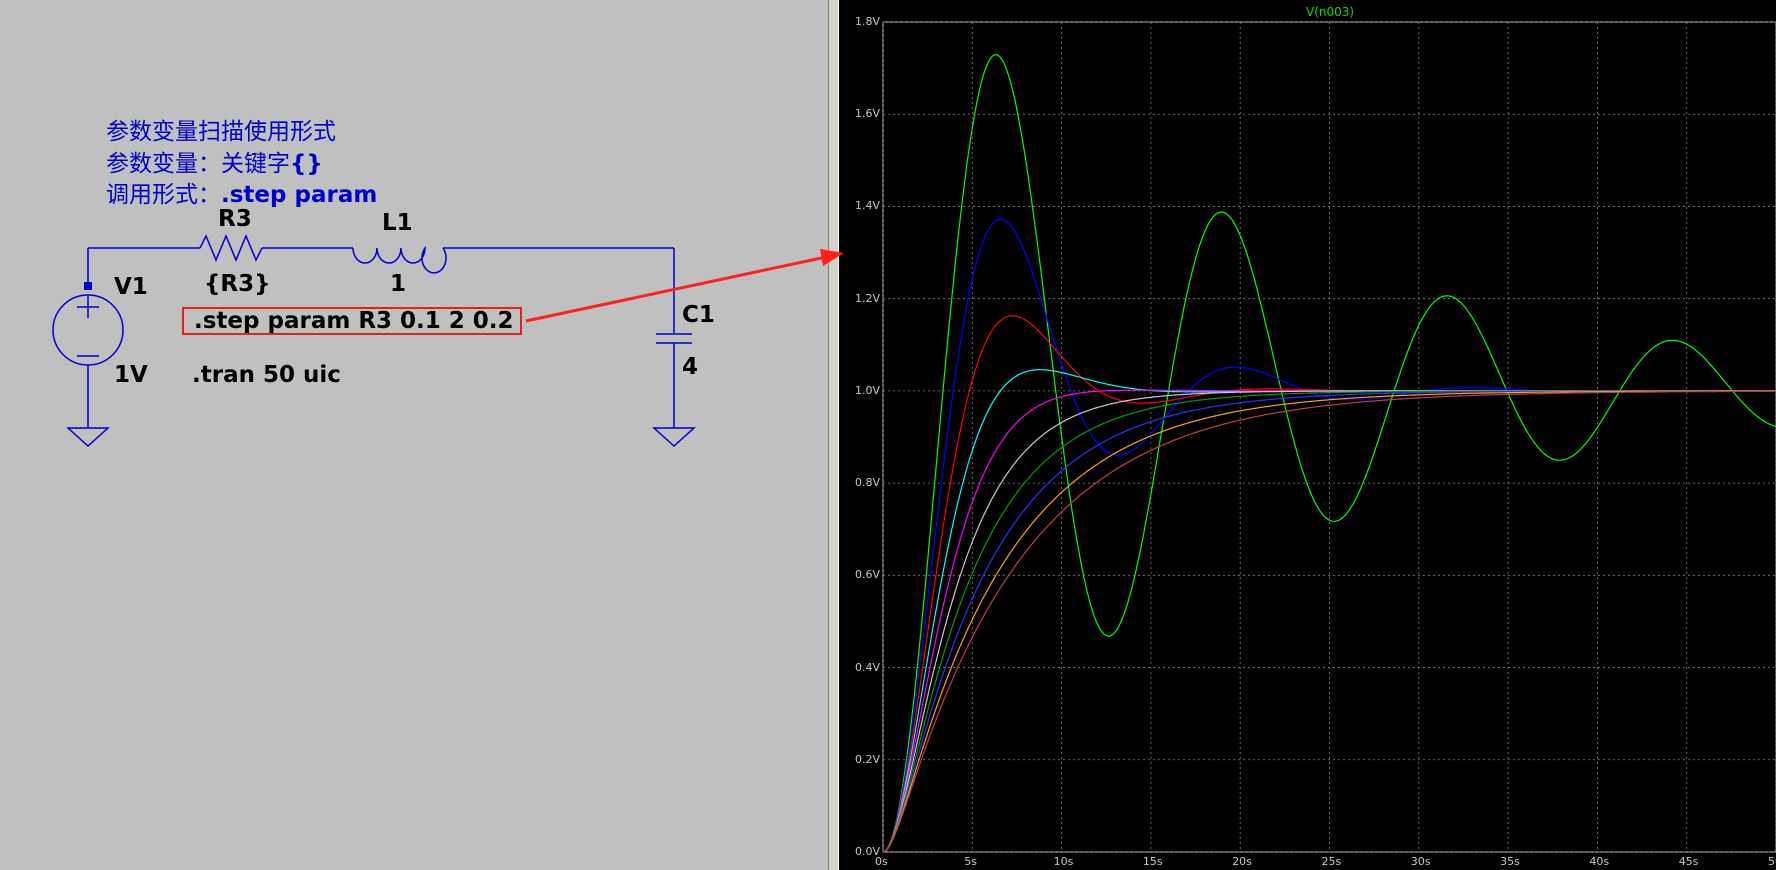 This screenshot has width=1776, height=870. I want to click on l1-name-label: L1, so click(397, 223).